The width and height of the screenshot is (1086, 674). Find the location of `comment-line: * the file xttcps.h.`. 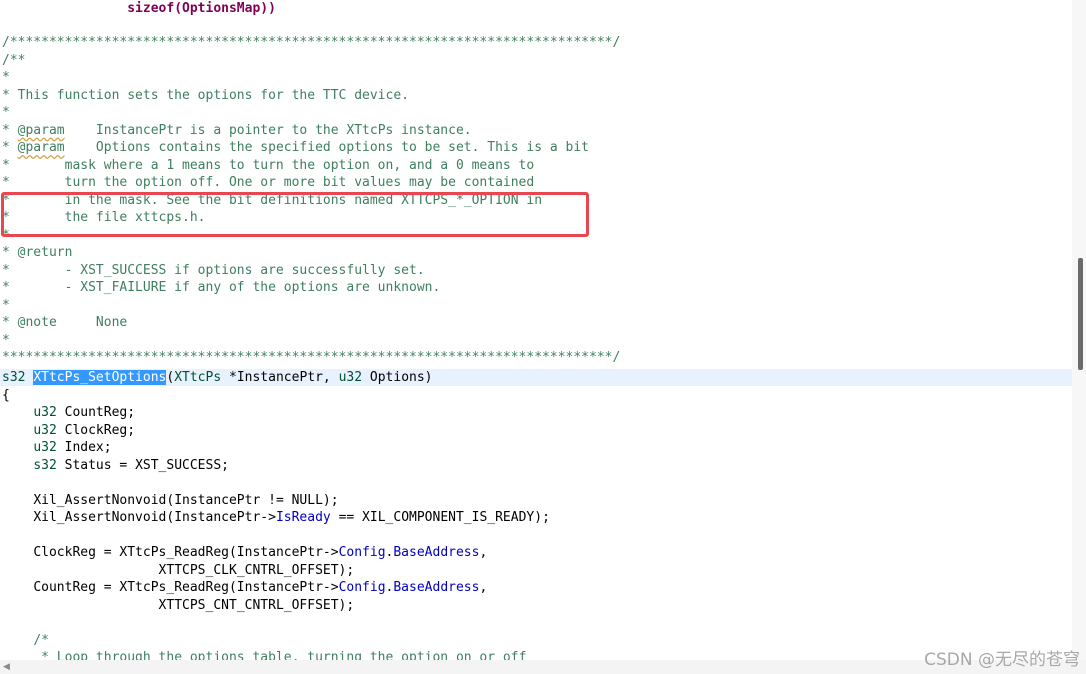

comment-line: * the file xttcps.h. is located at coordinates (104, 217).